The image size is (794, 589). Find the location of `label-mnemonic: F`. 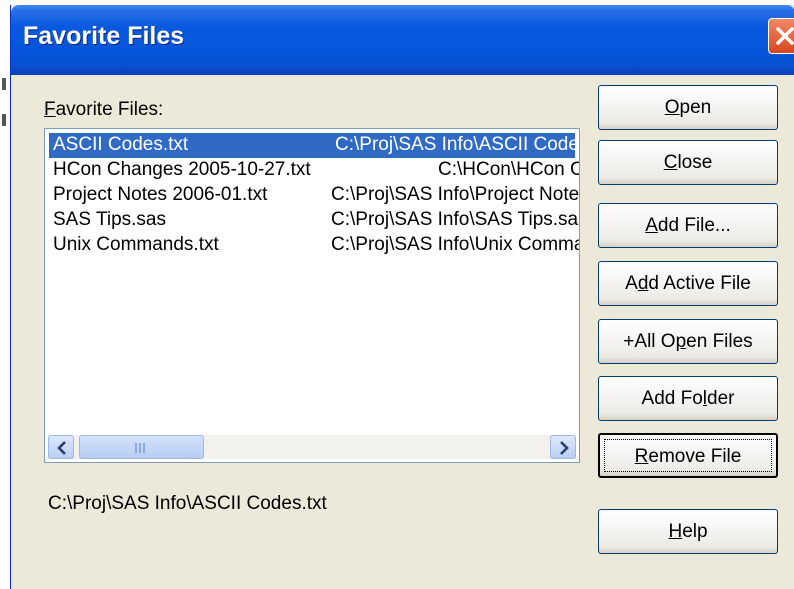

label-mnemonic: F is located at coordinates (50, 109).